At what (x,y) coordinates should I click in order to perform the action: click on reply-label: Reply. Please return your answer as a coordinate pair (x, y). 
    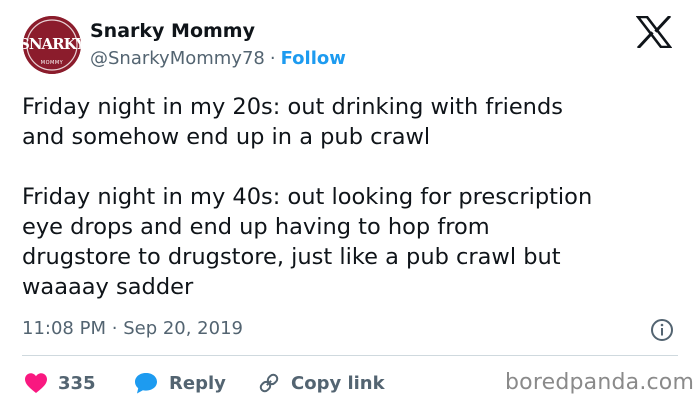
    Looking at the image, I should click on (197, 383).